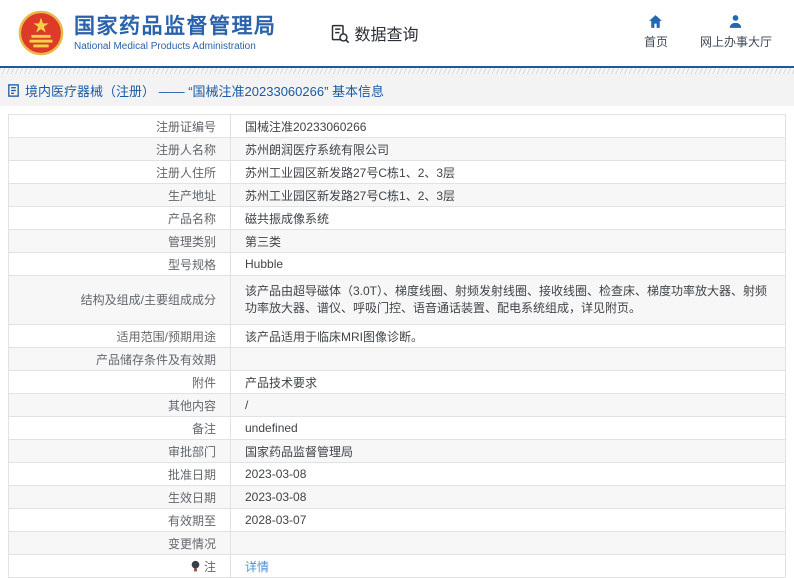 This screenshot has height=578, width=794. I want to click on table-row: 生效日期 2023-03-08, so click(397, 497).